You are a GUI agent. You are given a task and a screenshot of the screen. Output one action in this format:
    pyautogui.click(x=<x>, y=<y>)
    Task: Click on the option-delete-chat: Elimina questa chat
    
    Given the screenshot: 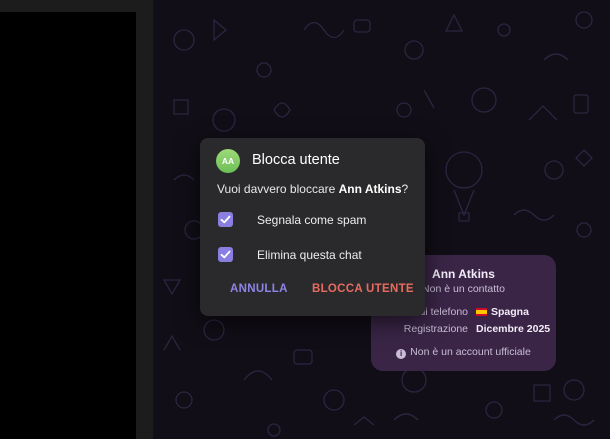 What is the action you would take?
    pyautogui.click(x=315, y=255)
    